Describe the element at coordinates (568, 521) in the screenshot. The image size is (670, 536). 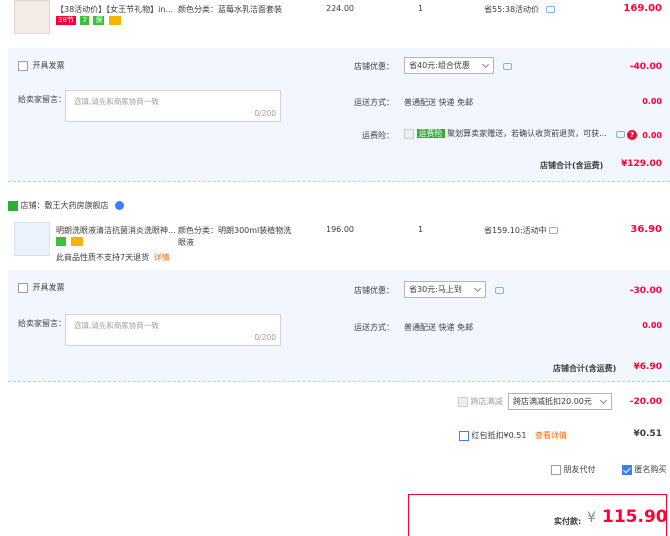
I see `pay-label: 实付款:` at that location.